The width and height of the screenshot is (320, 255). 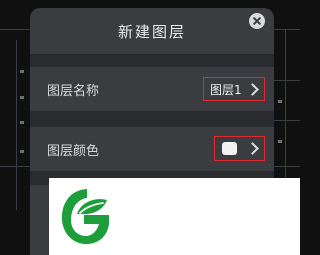 What do you see at coordinates (239, 148) in the screenshot?
I see `layer-color-value-box` at bounding box center [239, 148].